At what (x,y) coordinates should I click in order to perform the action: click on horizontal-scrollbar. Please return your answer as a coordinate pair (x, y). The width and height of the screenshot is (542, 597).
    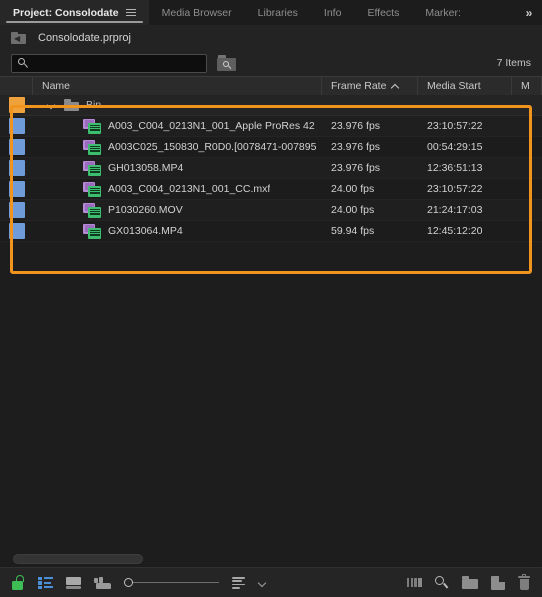
    Looking at the image, I should click on (271, 558).